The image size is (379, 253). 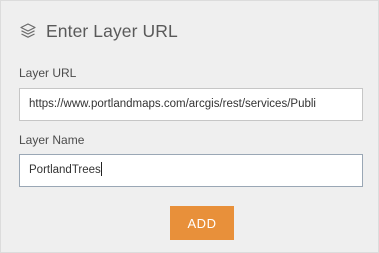 I want to click on dialog-header: Enter Layer URL, so click(x=98, y=31).